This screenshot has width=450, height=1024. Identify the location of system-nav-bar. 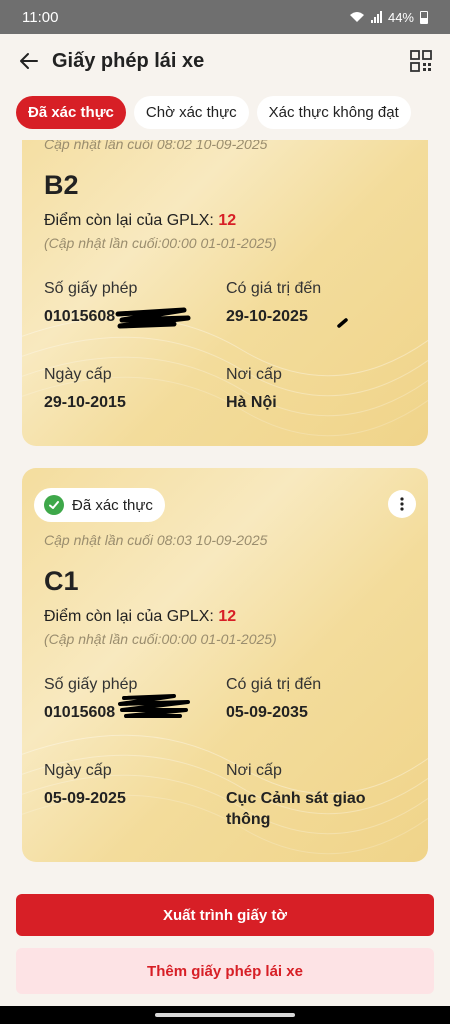
(225, 1015).